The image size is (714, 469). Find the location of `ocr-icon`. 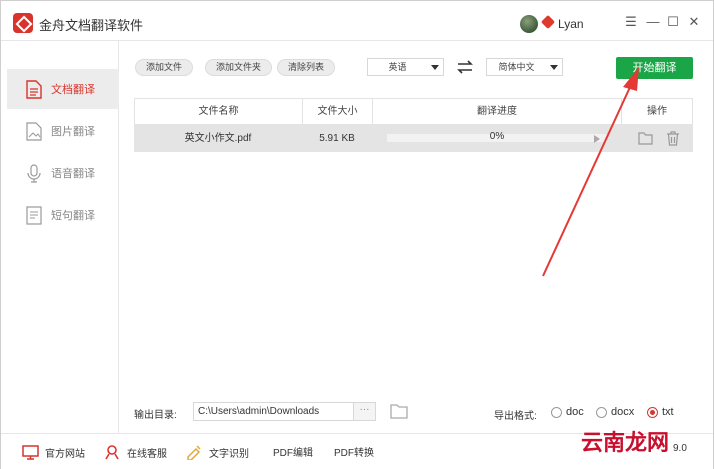

ocr-icon is located at coordinates (194, 452).